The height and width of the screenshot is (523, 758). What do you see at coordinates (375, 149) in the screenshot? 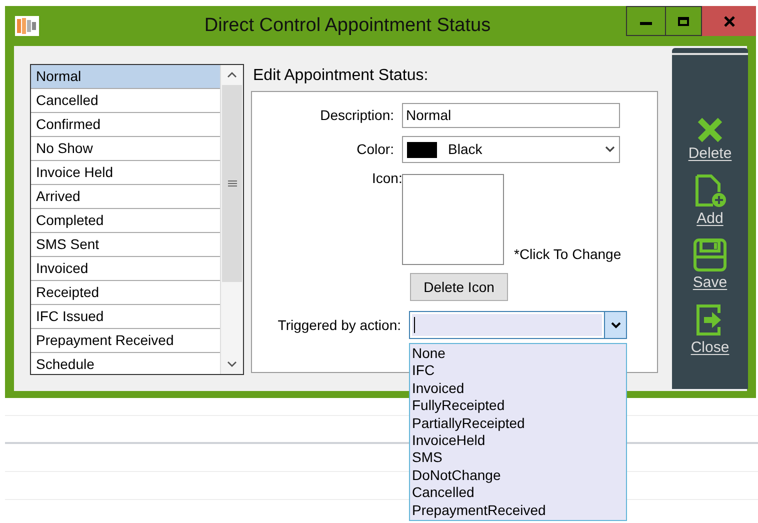
I see `field-label: Color:` at bounding box center [375, 149].